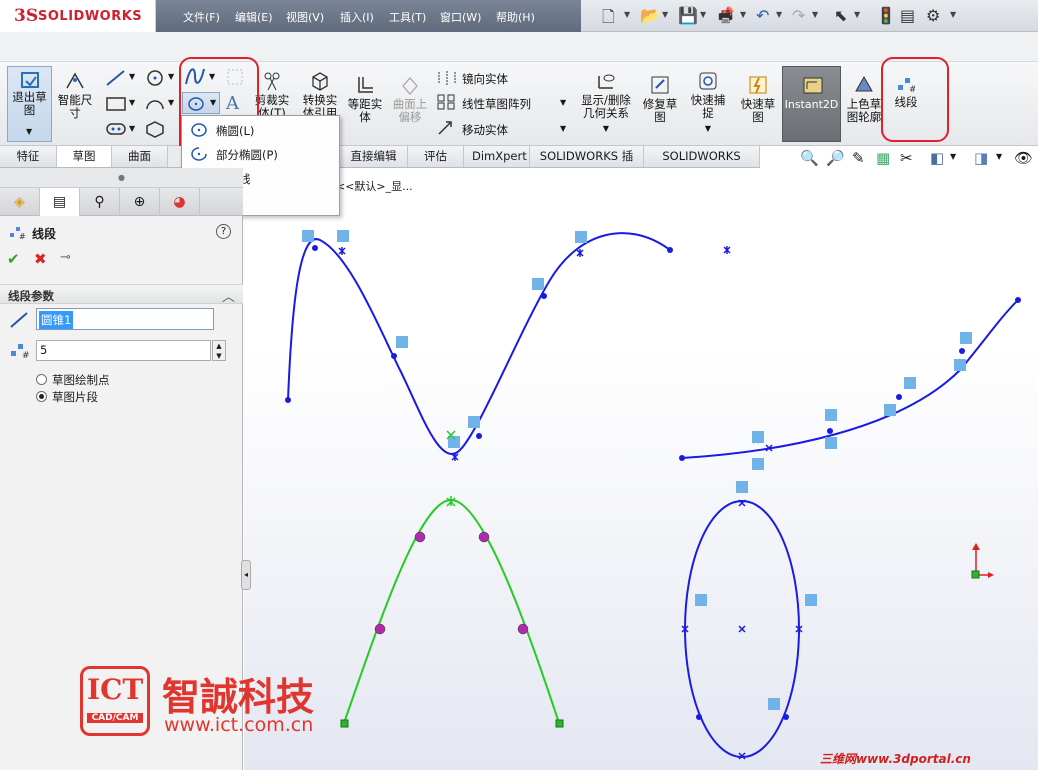  I want to click on entity-selection-icon, so click(19, 320).